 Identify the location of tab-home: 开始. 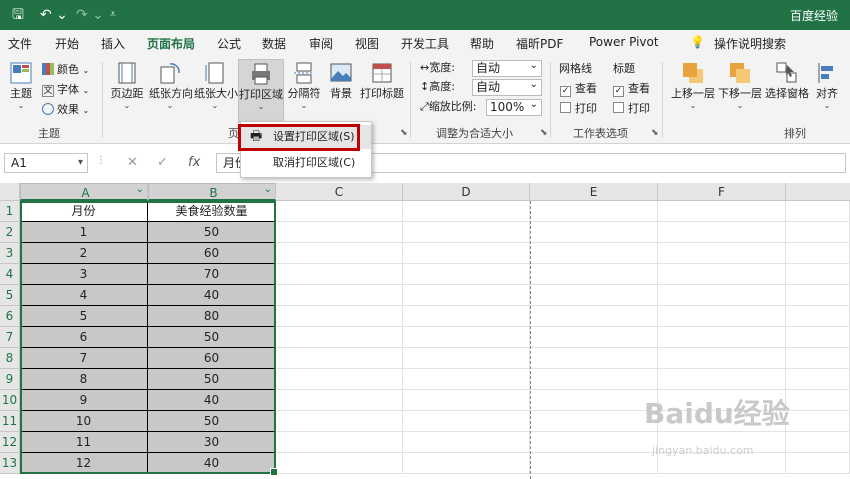
(67, 43).